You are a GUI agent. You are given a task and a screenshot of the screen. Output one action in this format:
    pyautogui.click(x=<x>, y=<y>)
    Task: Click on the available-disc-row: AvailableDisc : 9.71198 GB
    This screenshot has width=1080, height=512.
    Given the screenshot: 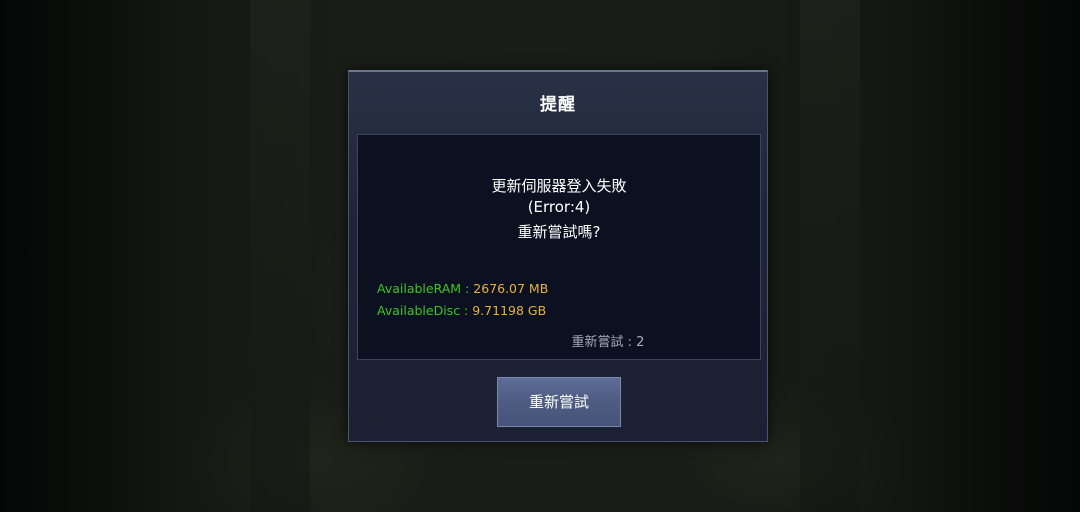 What is the action you would take?
    pyautogui.click(x=461, y=310)
    